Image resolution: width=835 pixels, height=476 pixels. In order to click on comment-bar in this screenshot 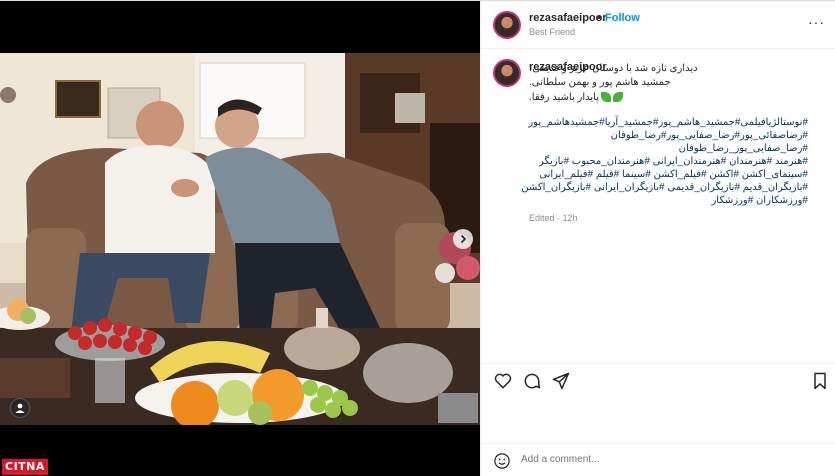, I will do `click(658, 459)`.